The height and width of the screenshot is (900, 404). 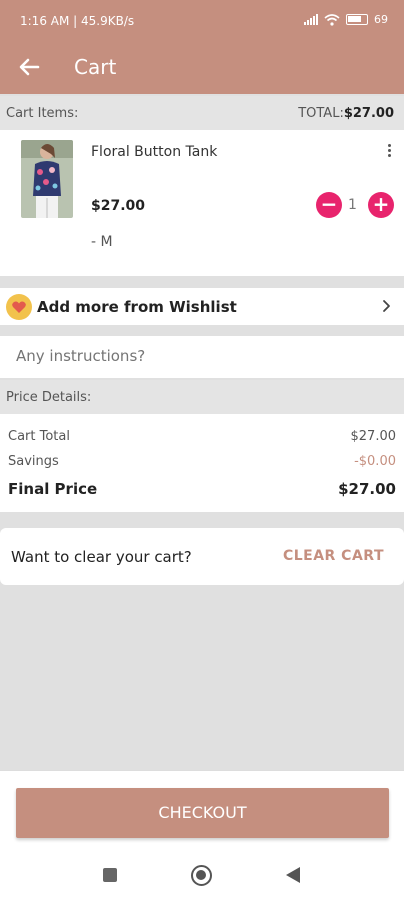 What do you see at coordinates (29, 67) in the screenshot?
I see `arrow-left-icon` at bounding box center [29, 67].